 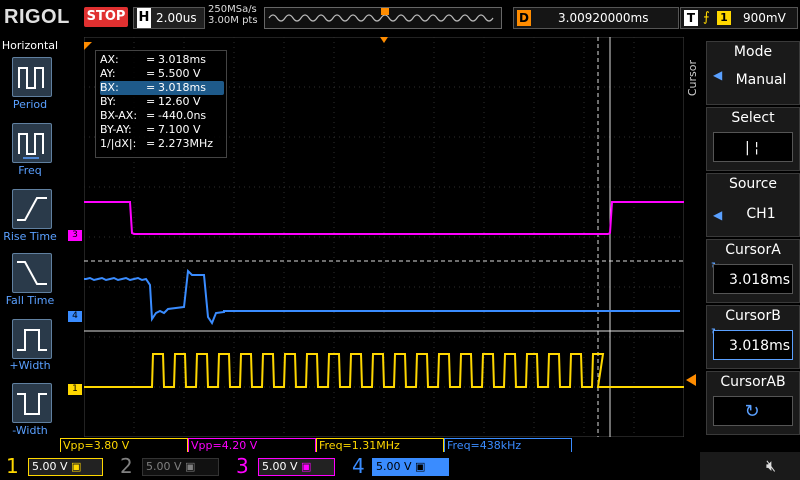 I want to click on trigger-level-marker, so click(x=691, y=380).